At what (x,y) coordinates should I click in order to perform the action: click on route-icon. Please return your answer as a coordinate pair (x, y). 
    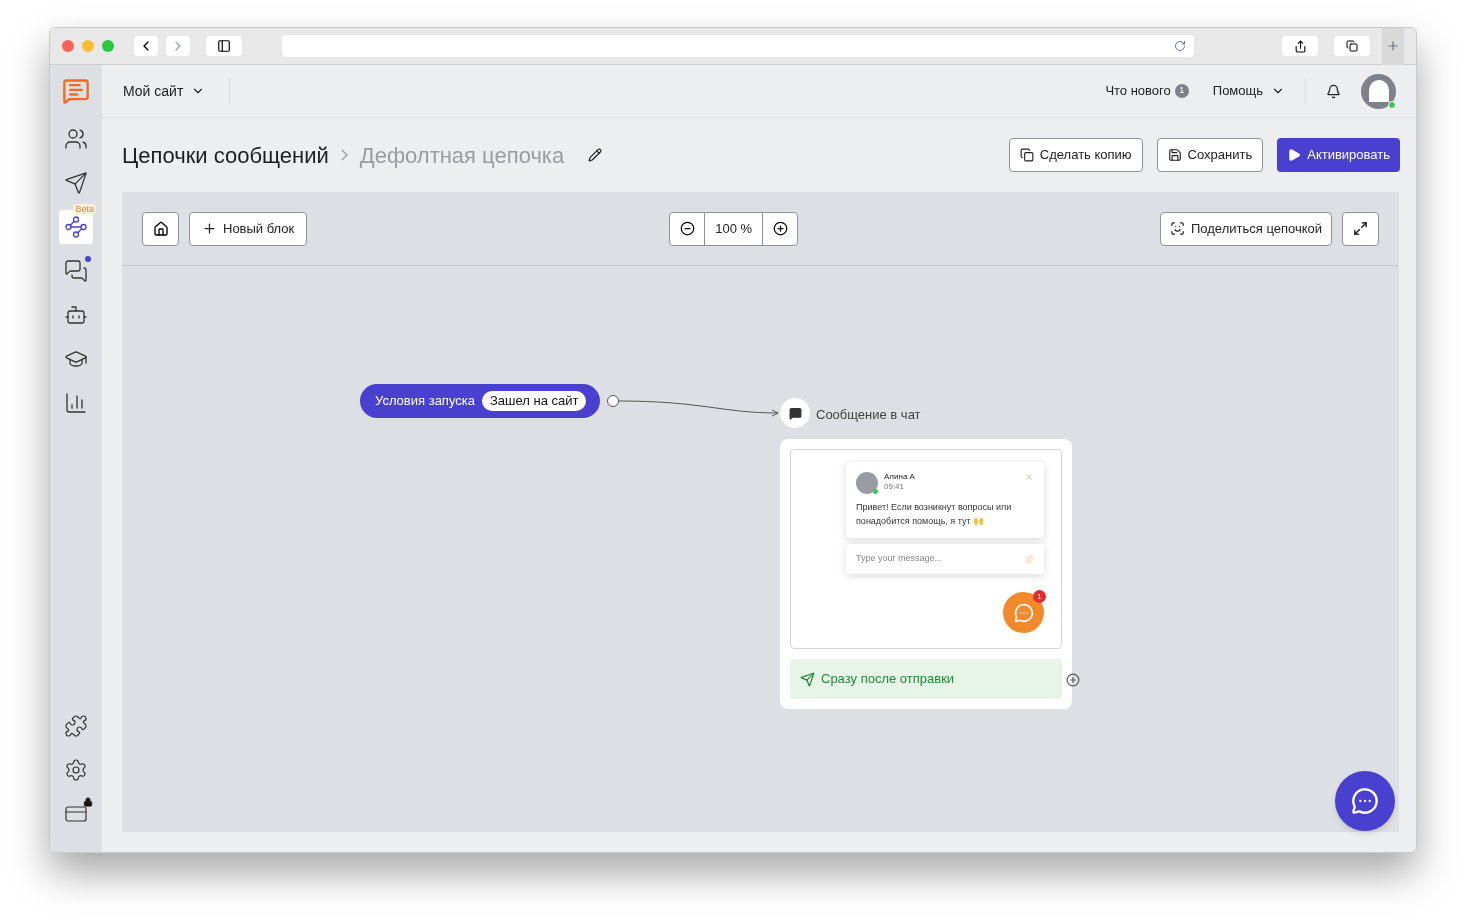
    Looking at the image, I should click on (76, 227).